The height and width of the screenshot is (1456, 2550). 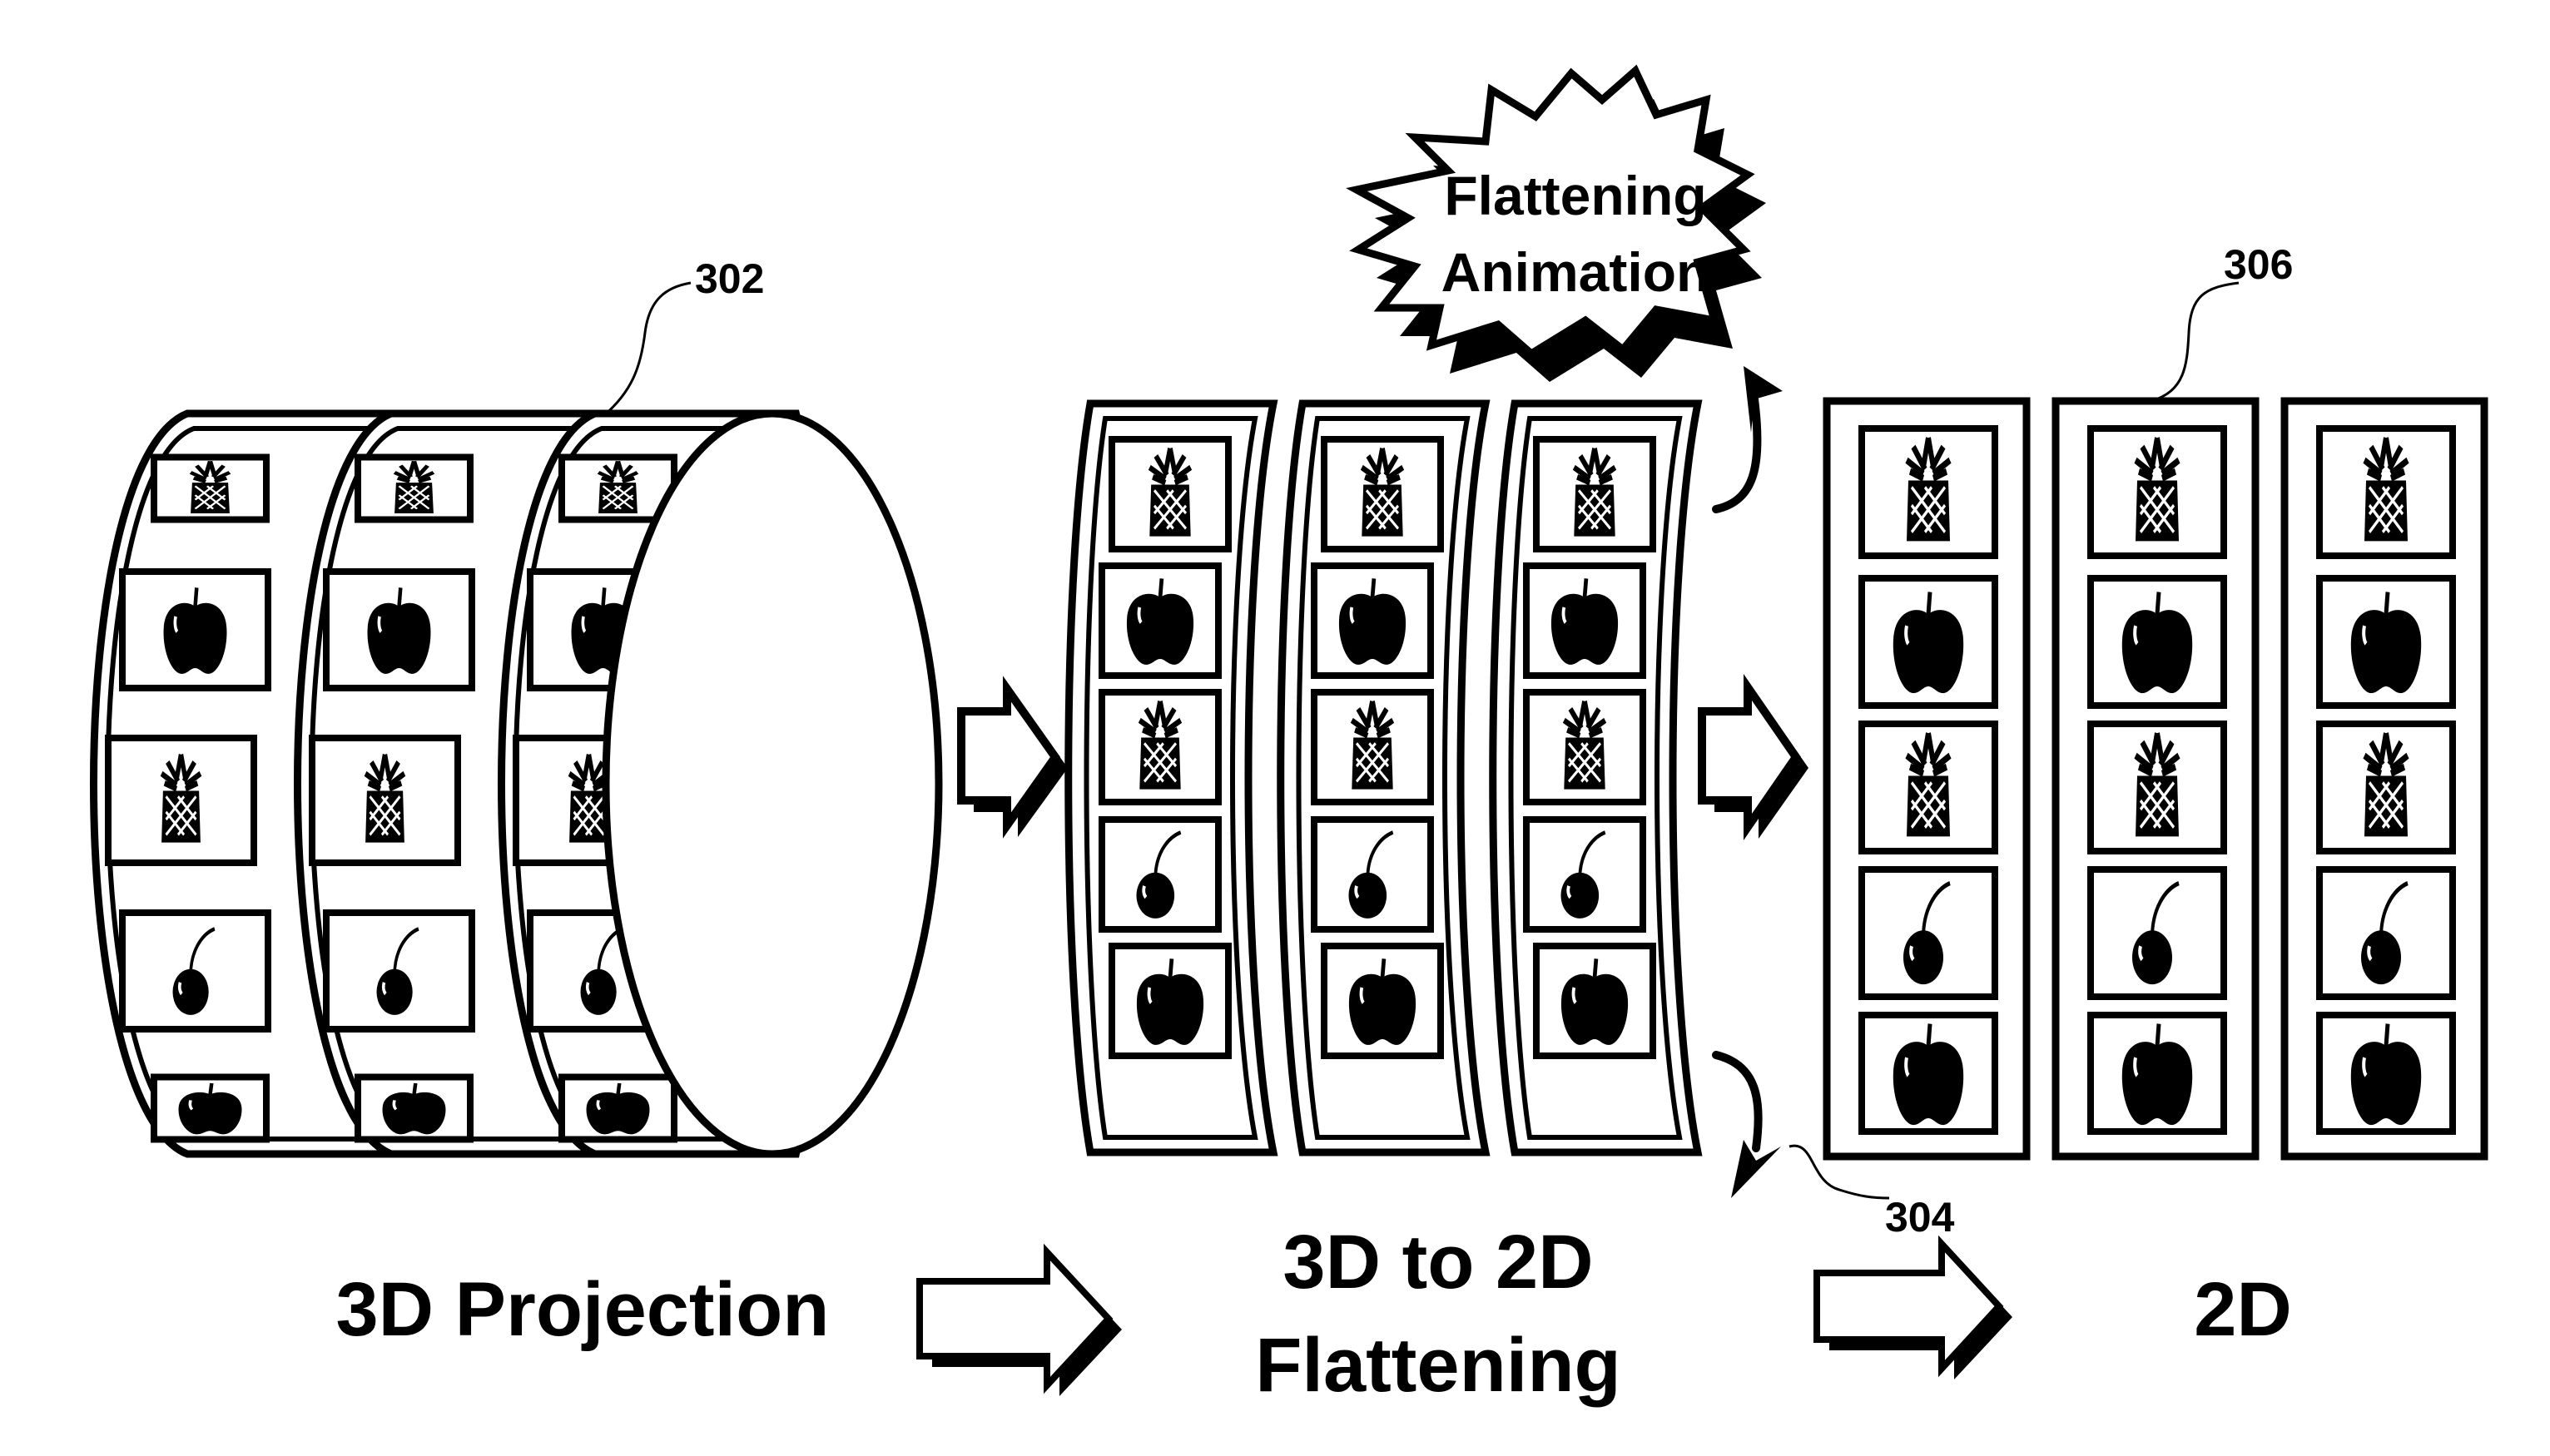 I want to click on stage-label-2d: 2D, so click(x=2243, y=1309).